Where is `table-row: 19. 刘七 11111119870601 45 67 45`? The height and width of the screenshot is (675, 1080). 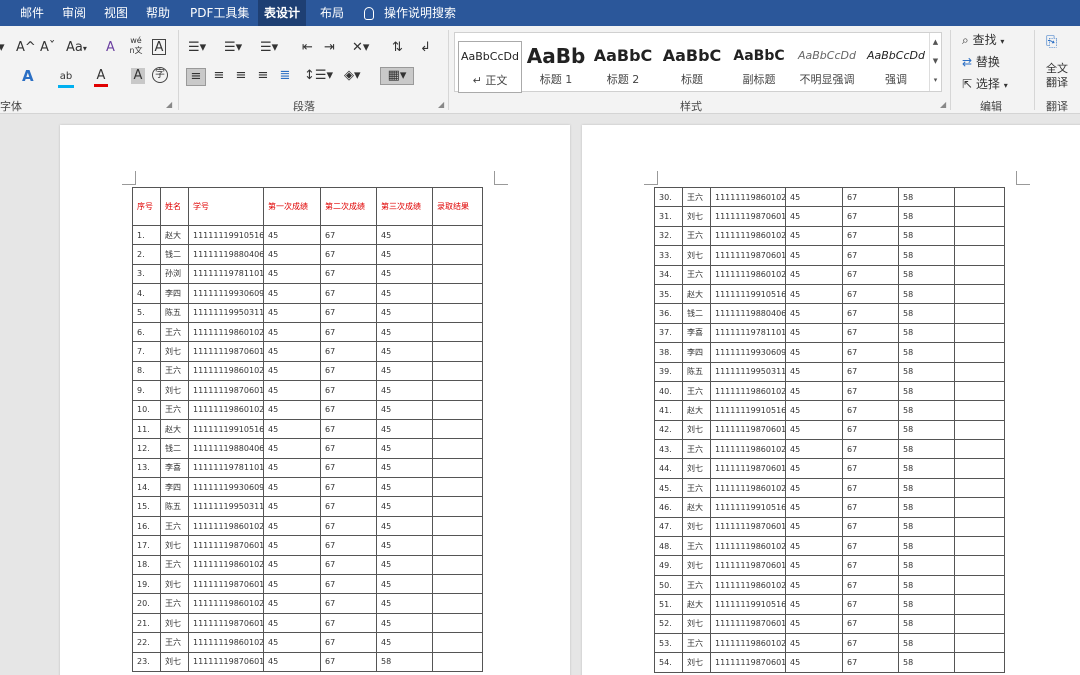
table-row: 19. 刘七 11111119870601 45 67 45 is located at coordinates (307, 584).